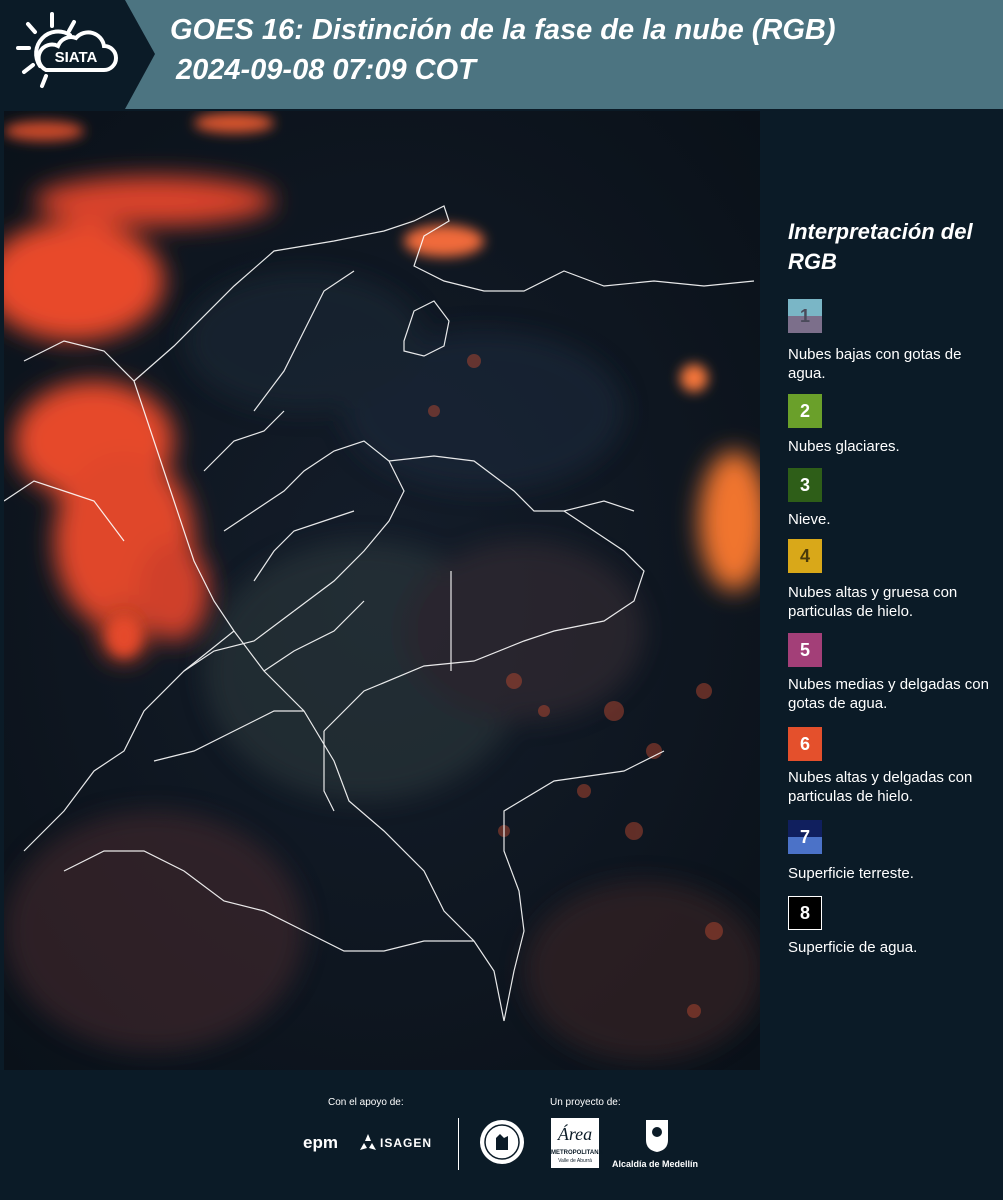  Describe the element at coordinates (458, 1144) in the screenshot. I see `footer-divider` at that location.